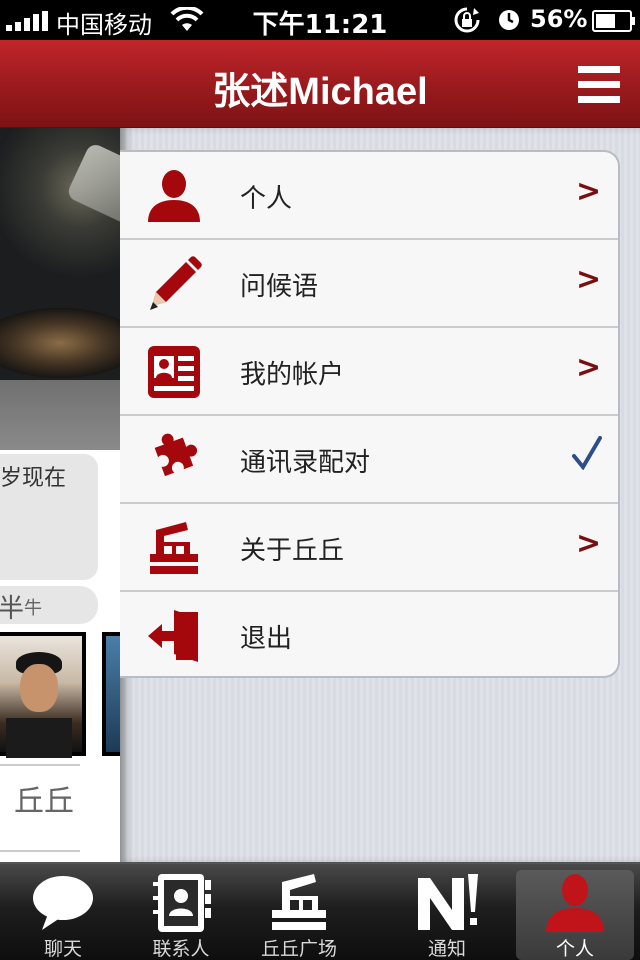  I want to click on tab-label: 聊天, so click(62, 949).